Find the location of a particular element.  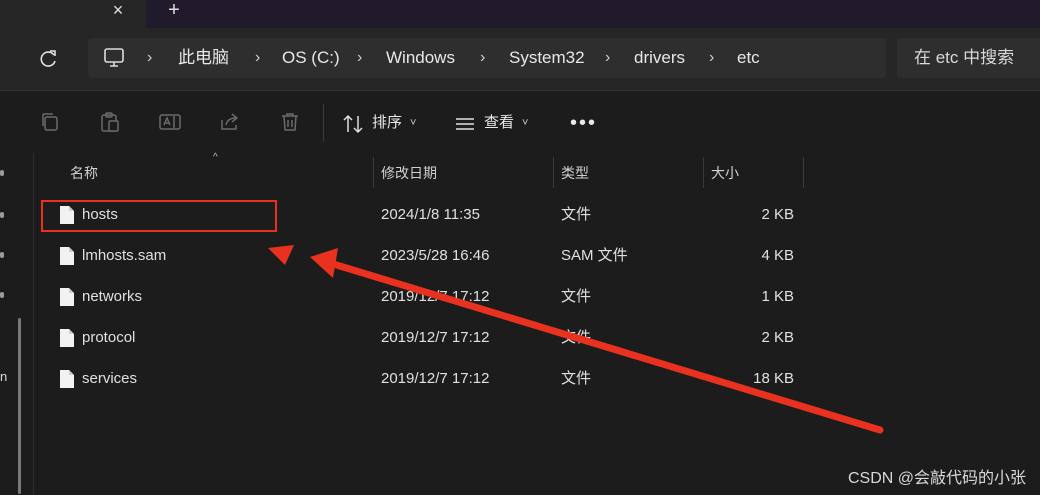

arrow-head-small is located at coordinates (281, 255).